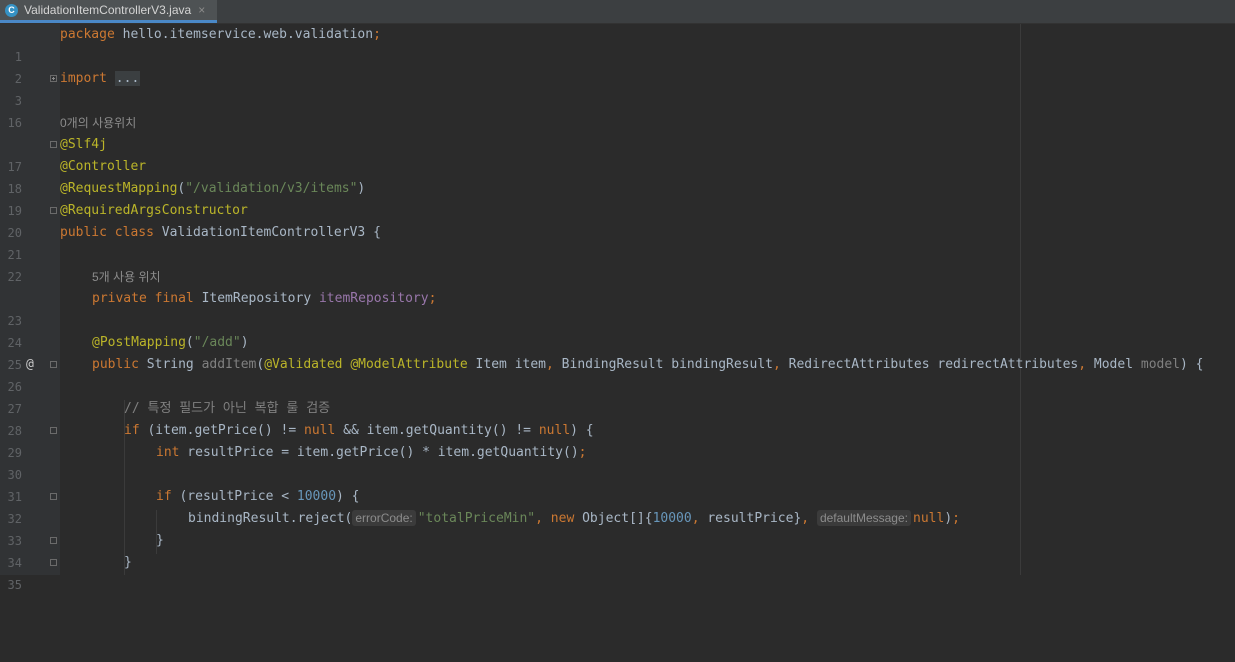 This screenshot has width=1235, height=662. I want to click on code-line: 35 }, so click(617, 572).